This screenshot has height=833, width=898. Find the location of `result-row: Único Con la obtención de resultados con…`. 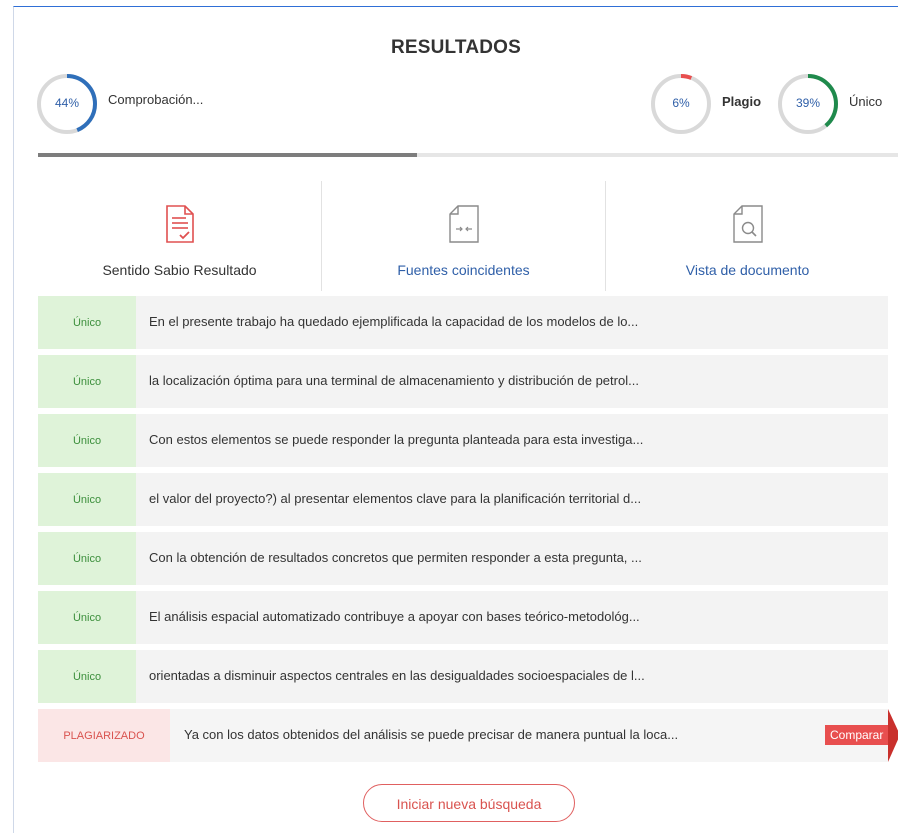

result-row: Único Con la obtención de resultados con… is located at coordinates (463, 558).